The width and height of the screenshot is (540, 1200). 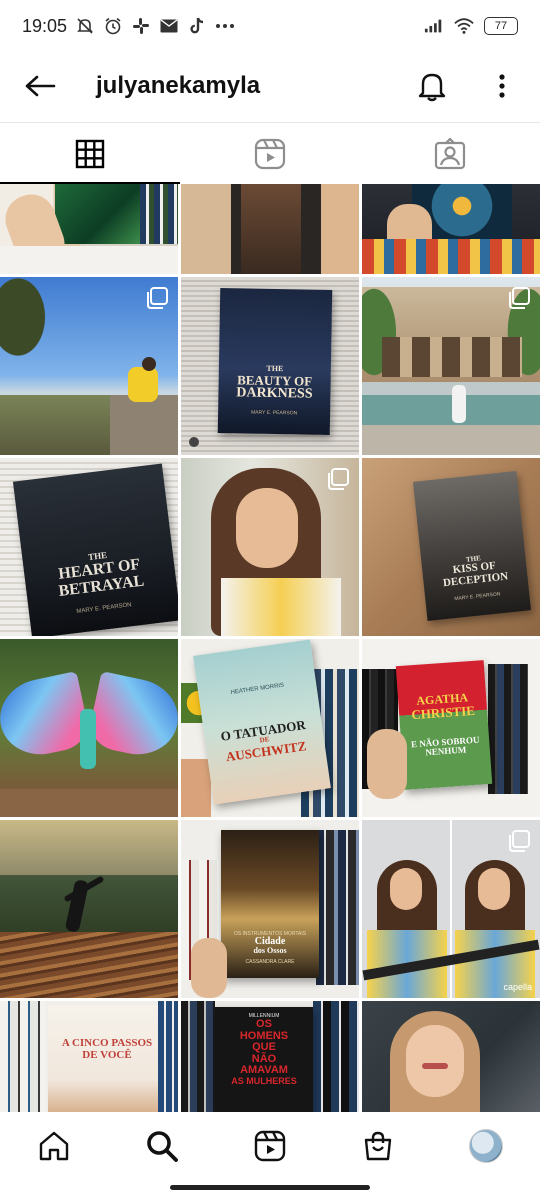 What do you see at coordinates (141, 26) in the screenshot?
I see `slack-icon` at bounding box center [141, 26].